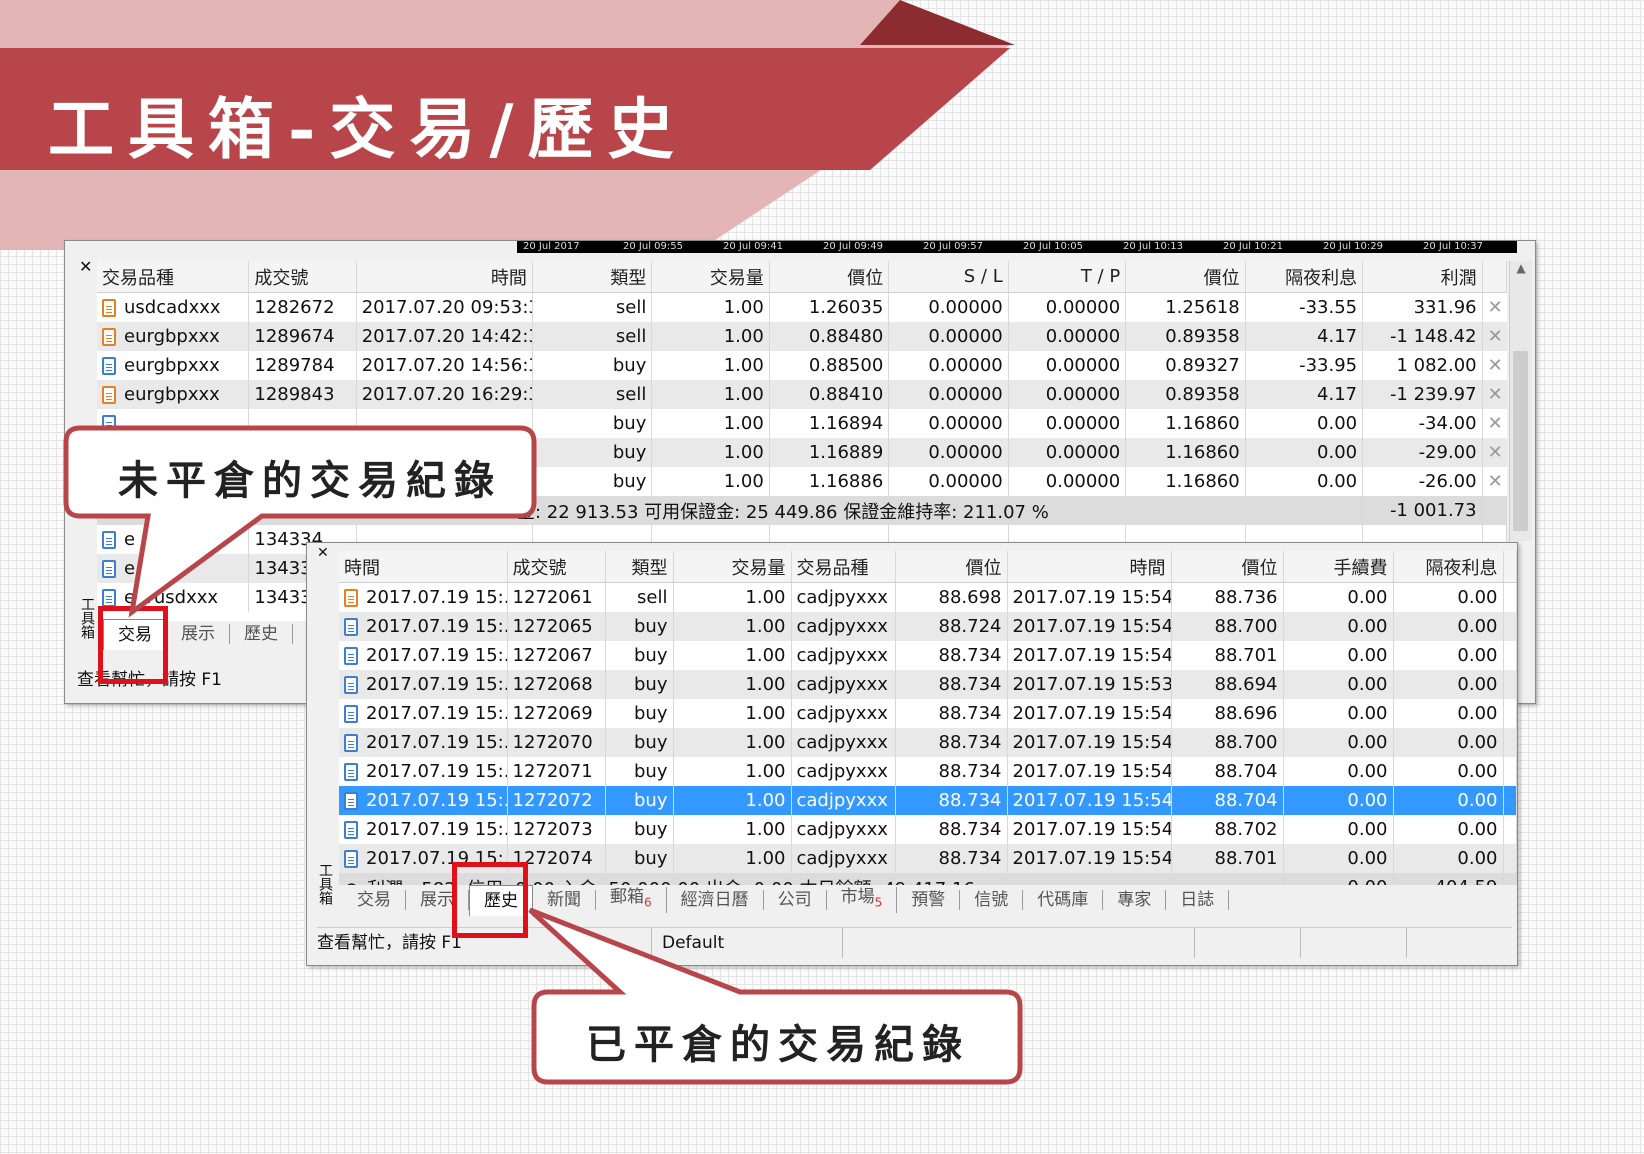 The height and width of the screenshot is (1154, 1644). What do you see at coordinates (778, 1044) in the screenshot?
I see `callout-closed-trades-text: 已平倉的交易紀錄` at bounding box center [778, 1044].